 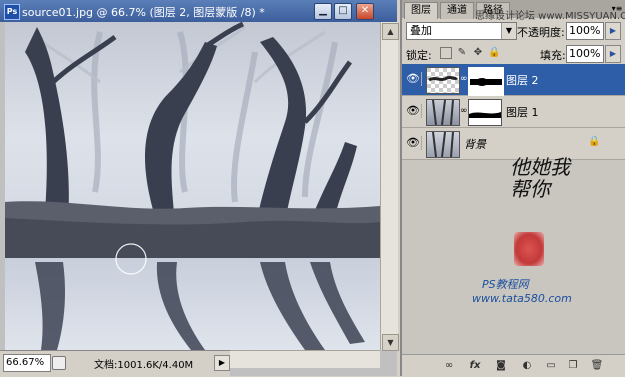 What do you see at coordinates (597, 366) in the screenshot?
I see `trash-icon: 🗑` at bounding box center [597, 366].